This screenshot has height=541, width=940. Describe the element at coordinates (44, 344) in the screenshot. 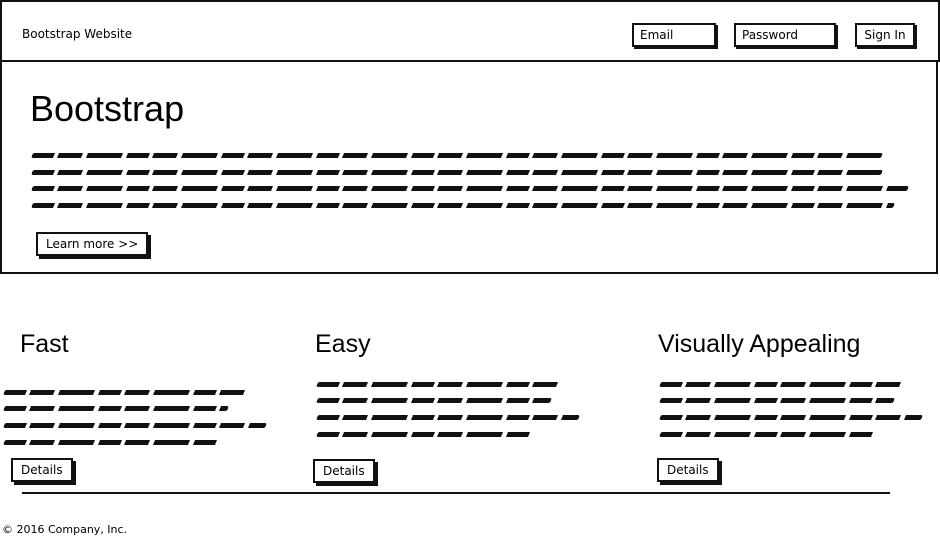

I see `column-title-fast: Fast` at that location.